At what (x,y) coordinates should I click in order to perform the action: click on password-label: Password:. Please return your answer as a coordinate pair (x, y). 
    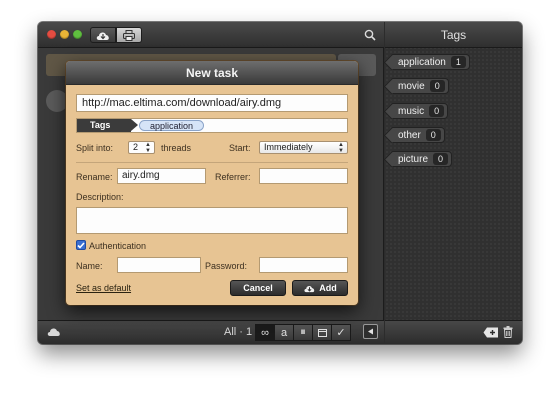
    Looking at the image, I should click on (226, 266).